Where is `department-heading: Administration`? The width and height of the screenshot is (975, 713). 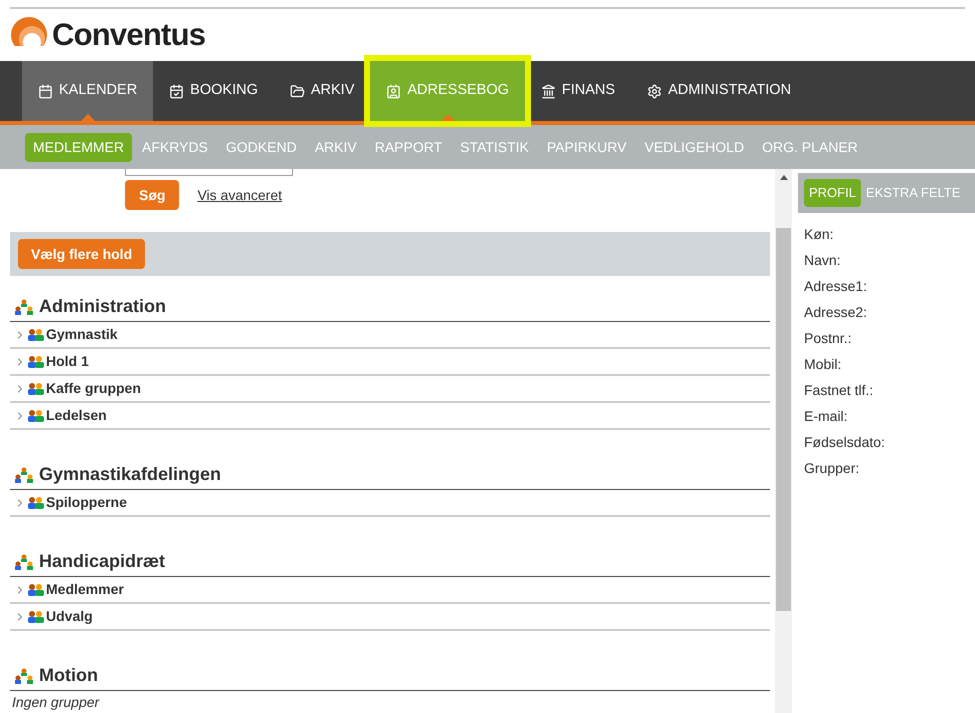 department-heading: Administration is located at coordinates (102, 306).